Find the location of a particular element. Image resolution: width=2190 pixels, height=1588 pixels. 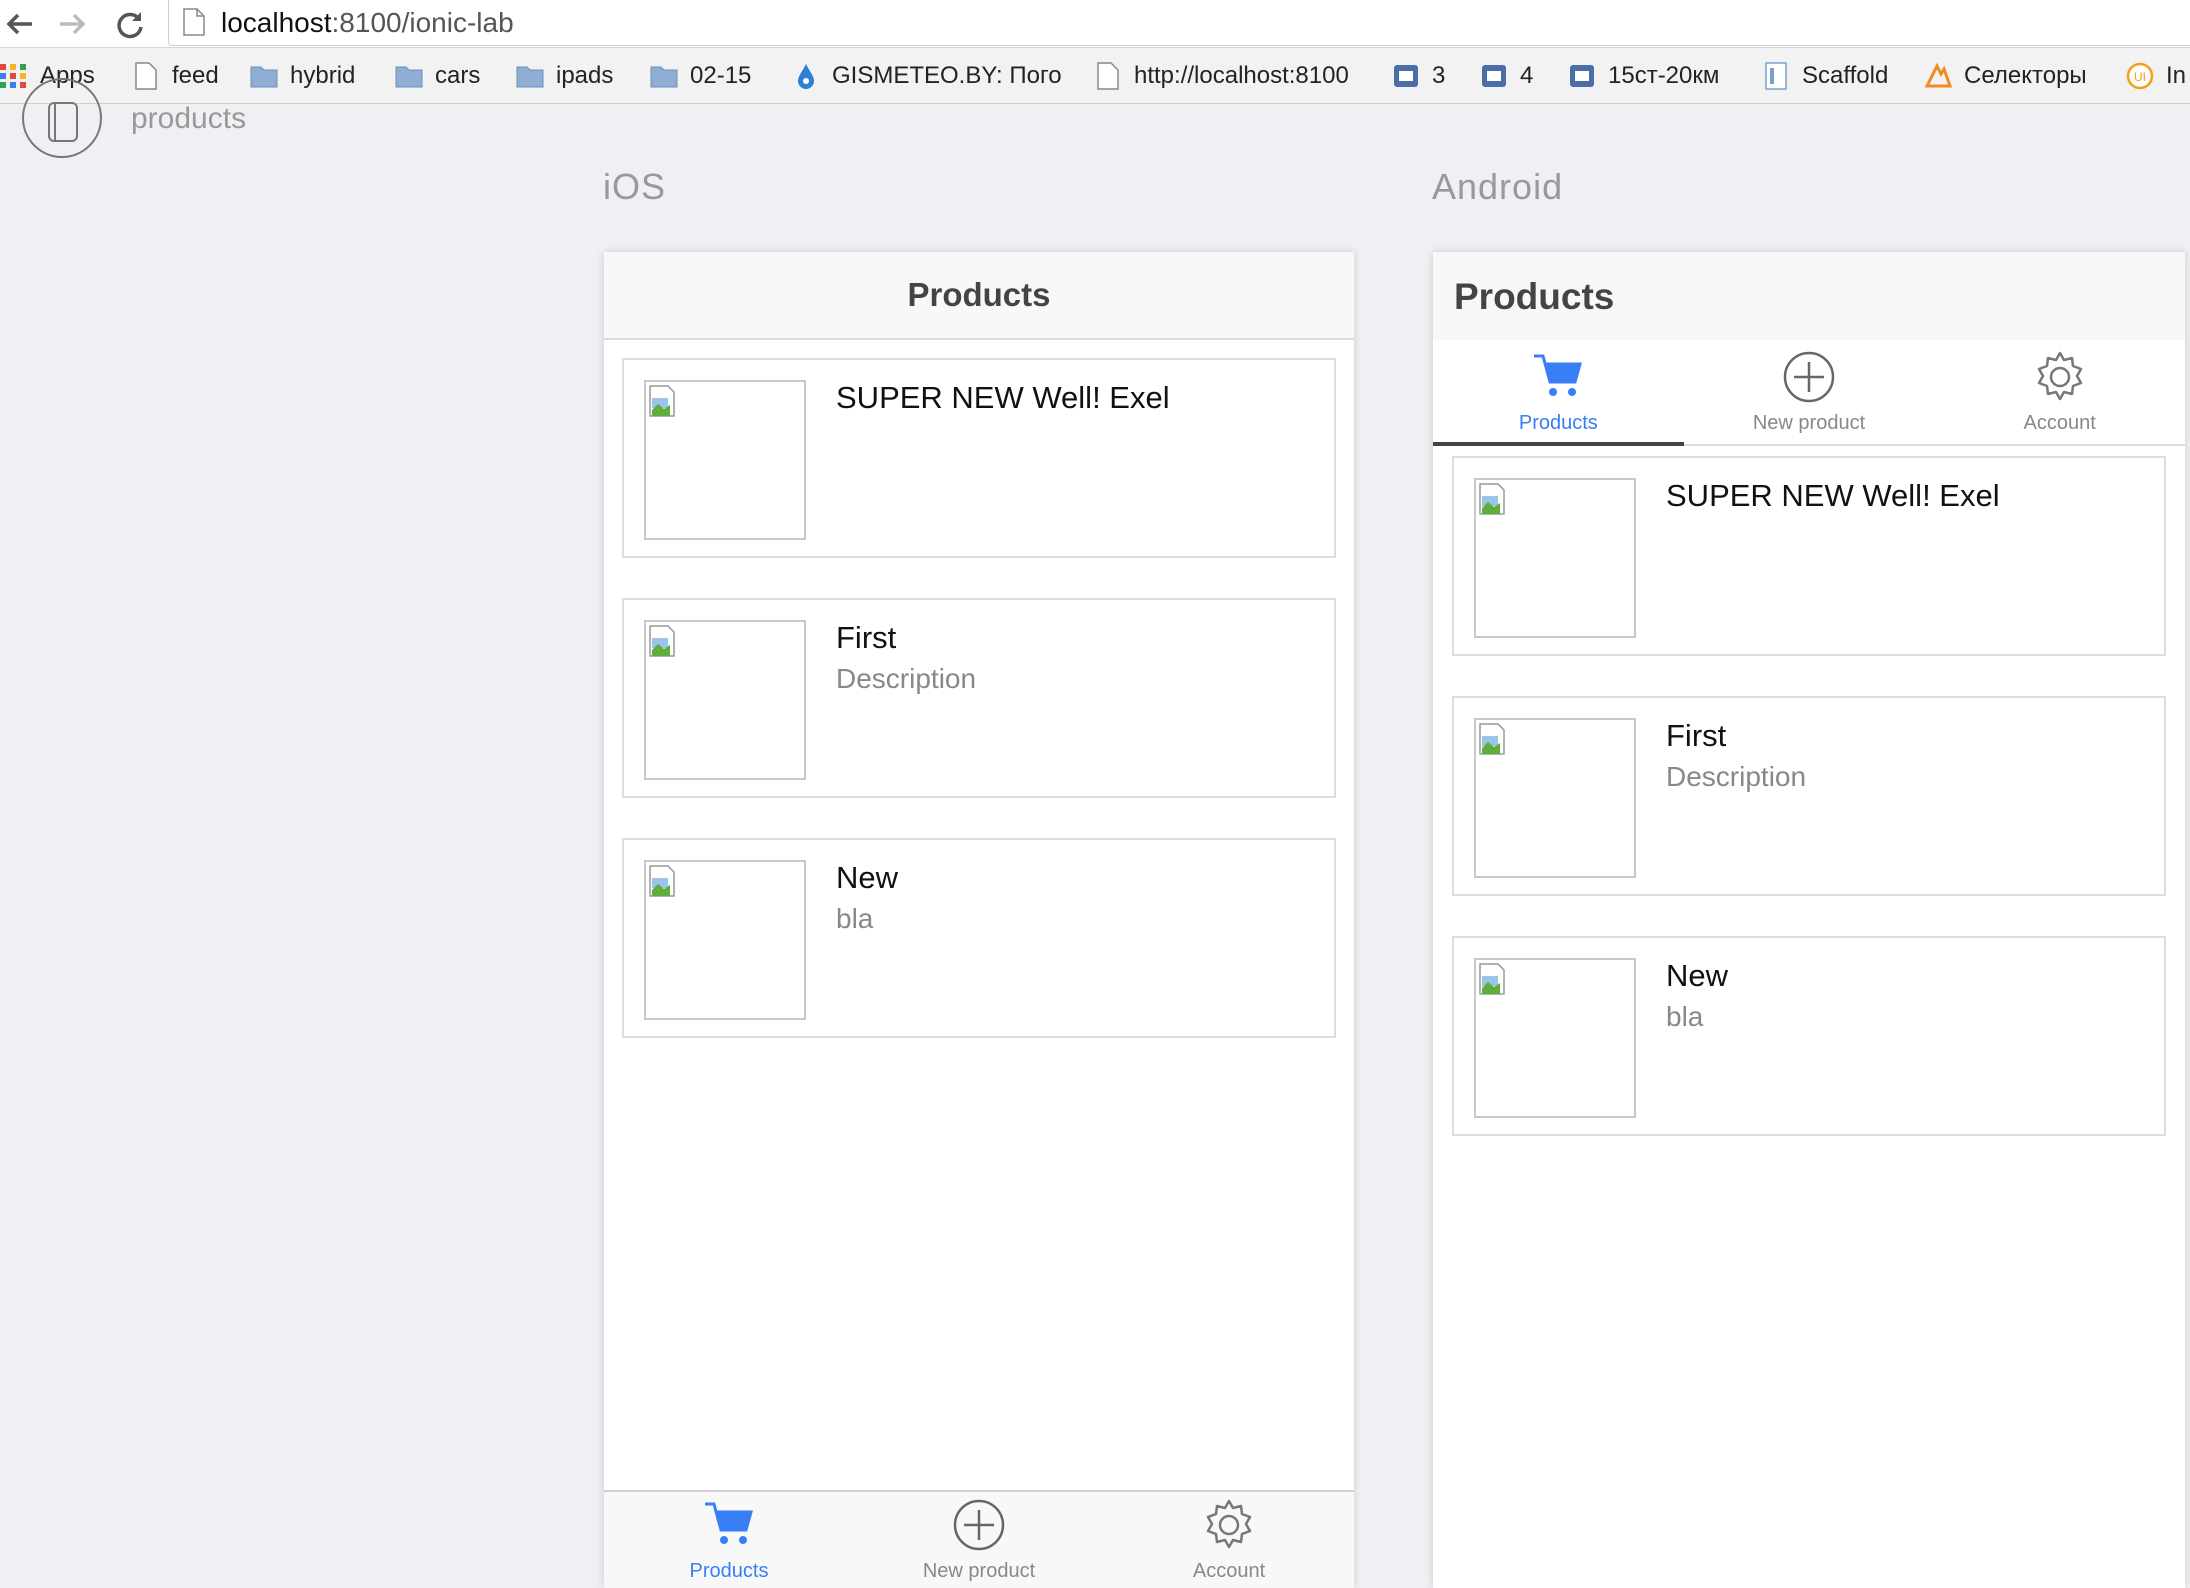

address-bar: localhost:8100/ionic-lab is located at coordinates (1179, 23).